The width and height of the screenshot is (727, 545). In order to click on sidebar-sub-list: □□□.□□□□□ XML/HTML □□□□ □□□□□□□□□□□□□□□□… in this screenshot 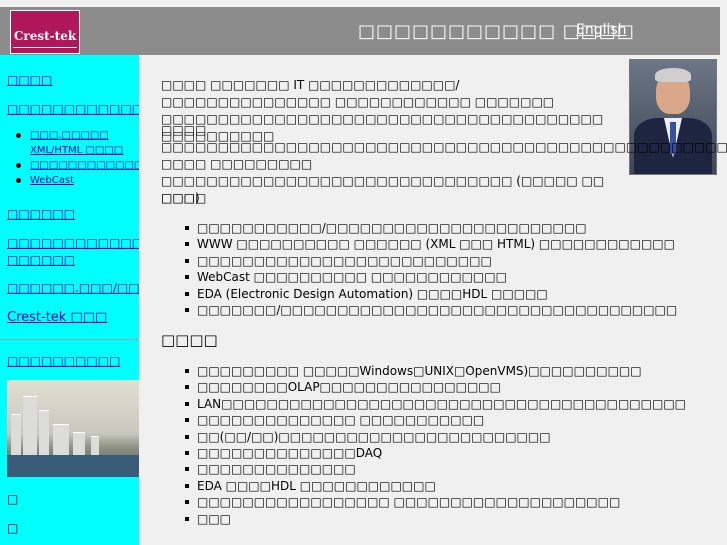, I will do `click(77, 158)`.